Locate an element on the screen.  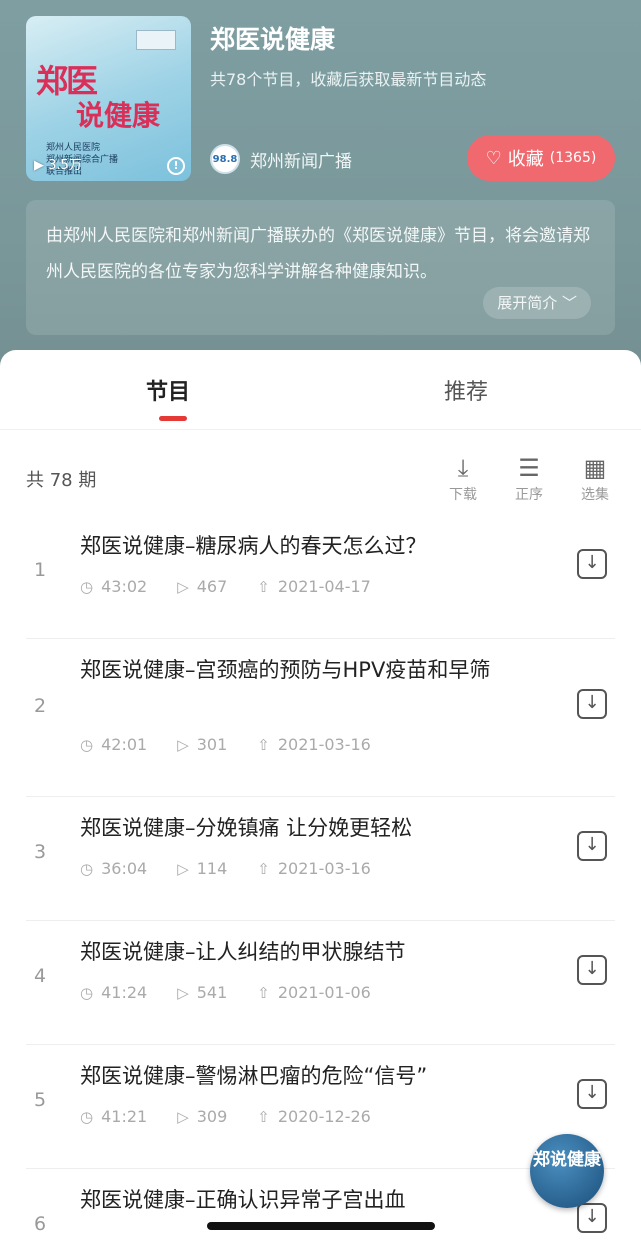
floating-player-badge: 郑说健康 is located at coordinates (567, 1171).